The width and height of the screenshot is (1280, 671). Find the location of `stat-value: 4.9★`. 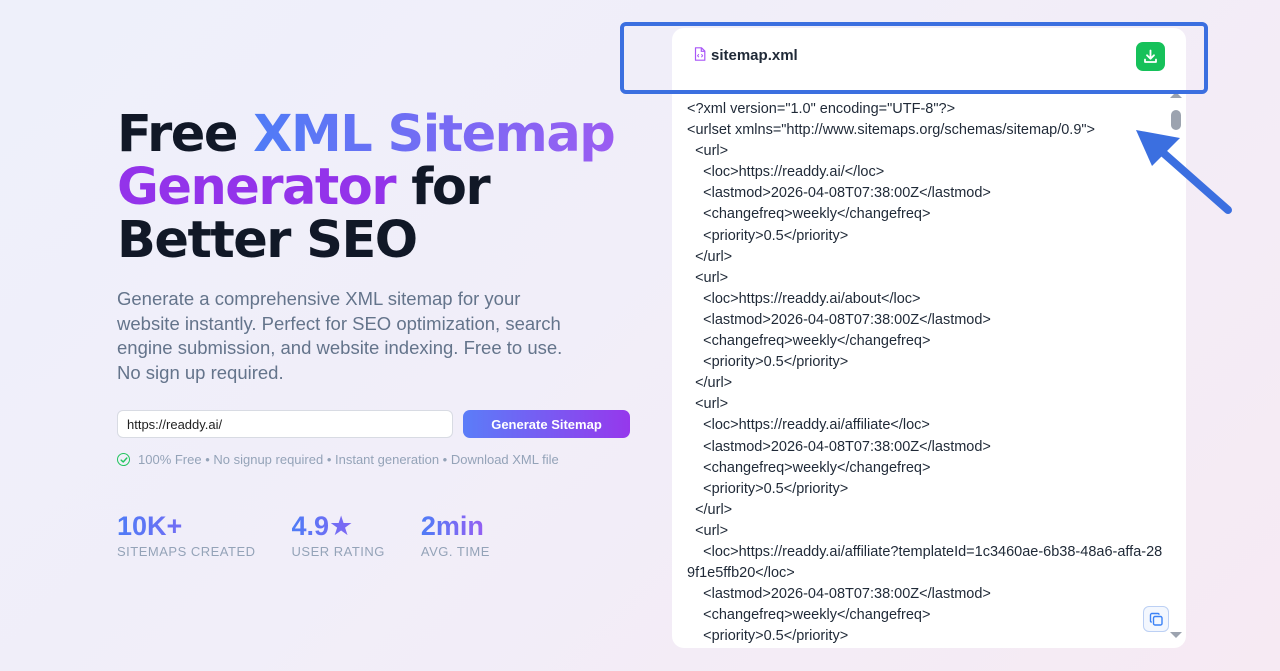

stat-value: 4.9★ is located at coordinates (338, 526).